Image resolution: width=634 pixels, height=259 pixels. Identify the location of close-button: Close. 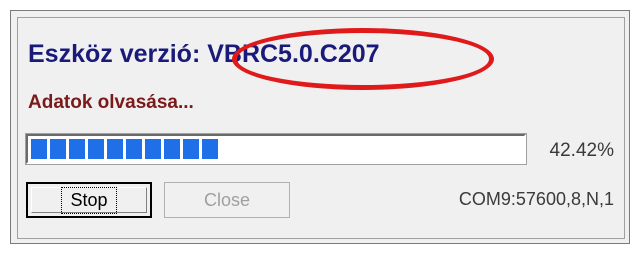
(227, 200).